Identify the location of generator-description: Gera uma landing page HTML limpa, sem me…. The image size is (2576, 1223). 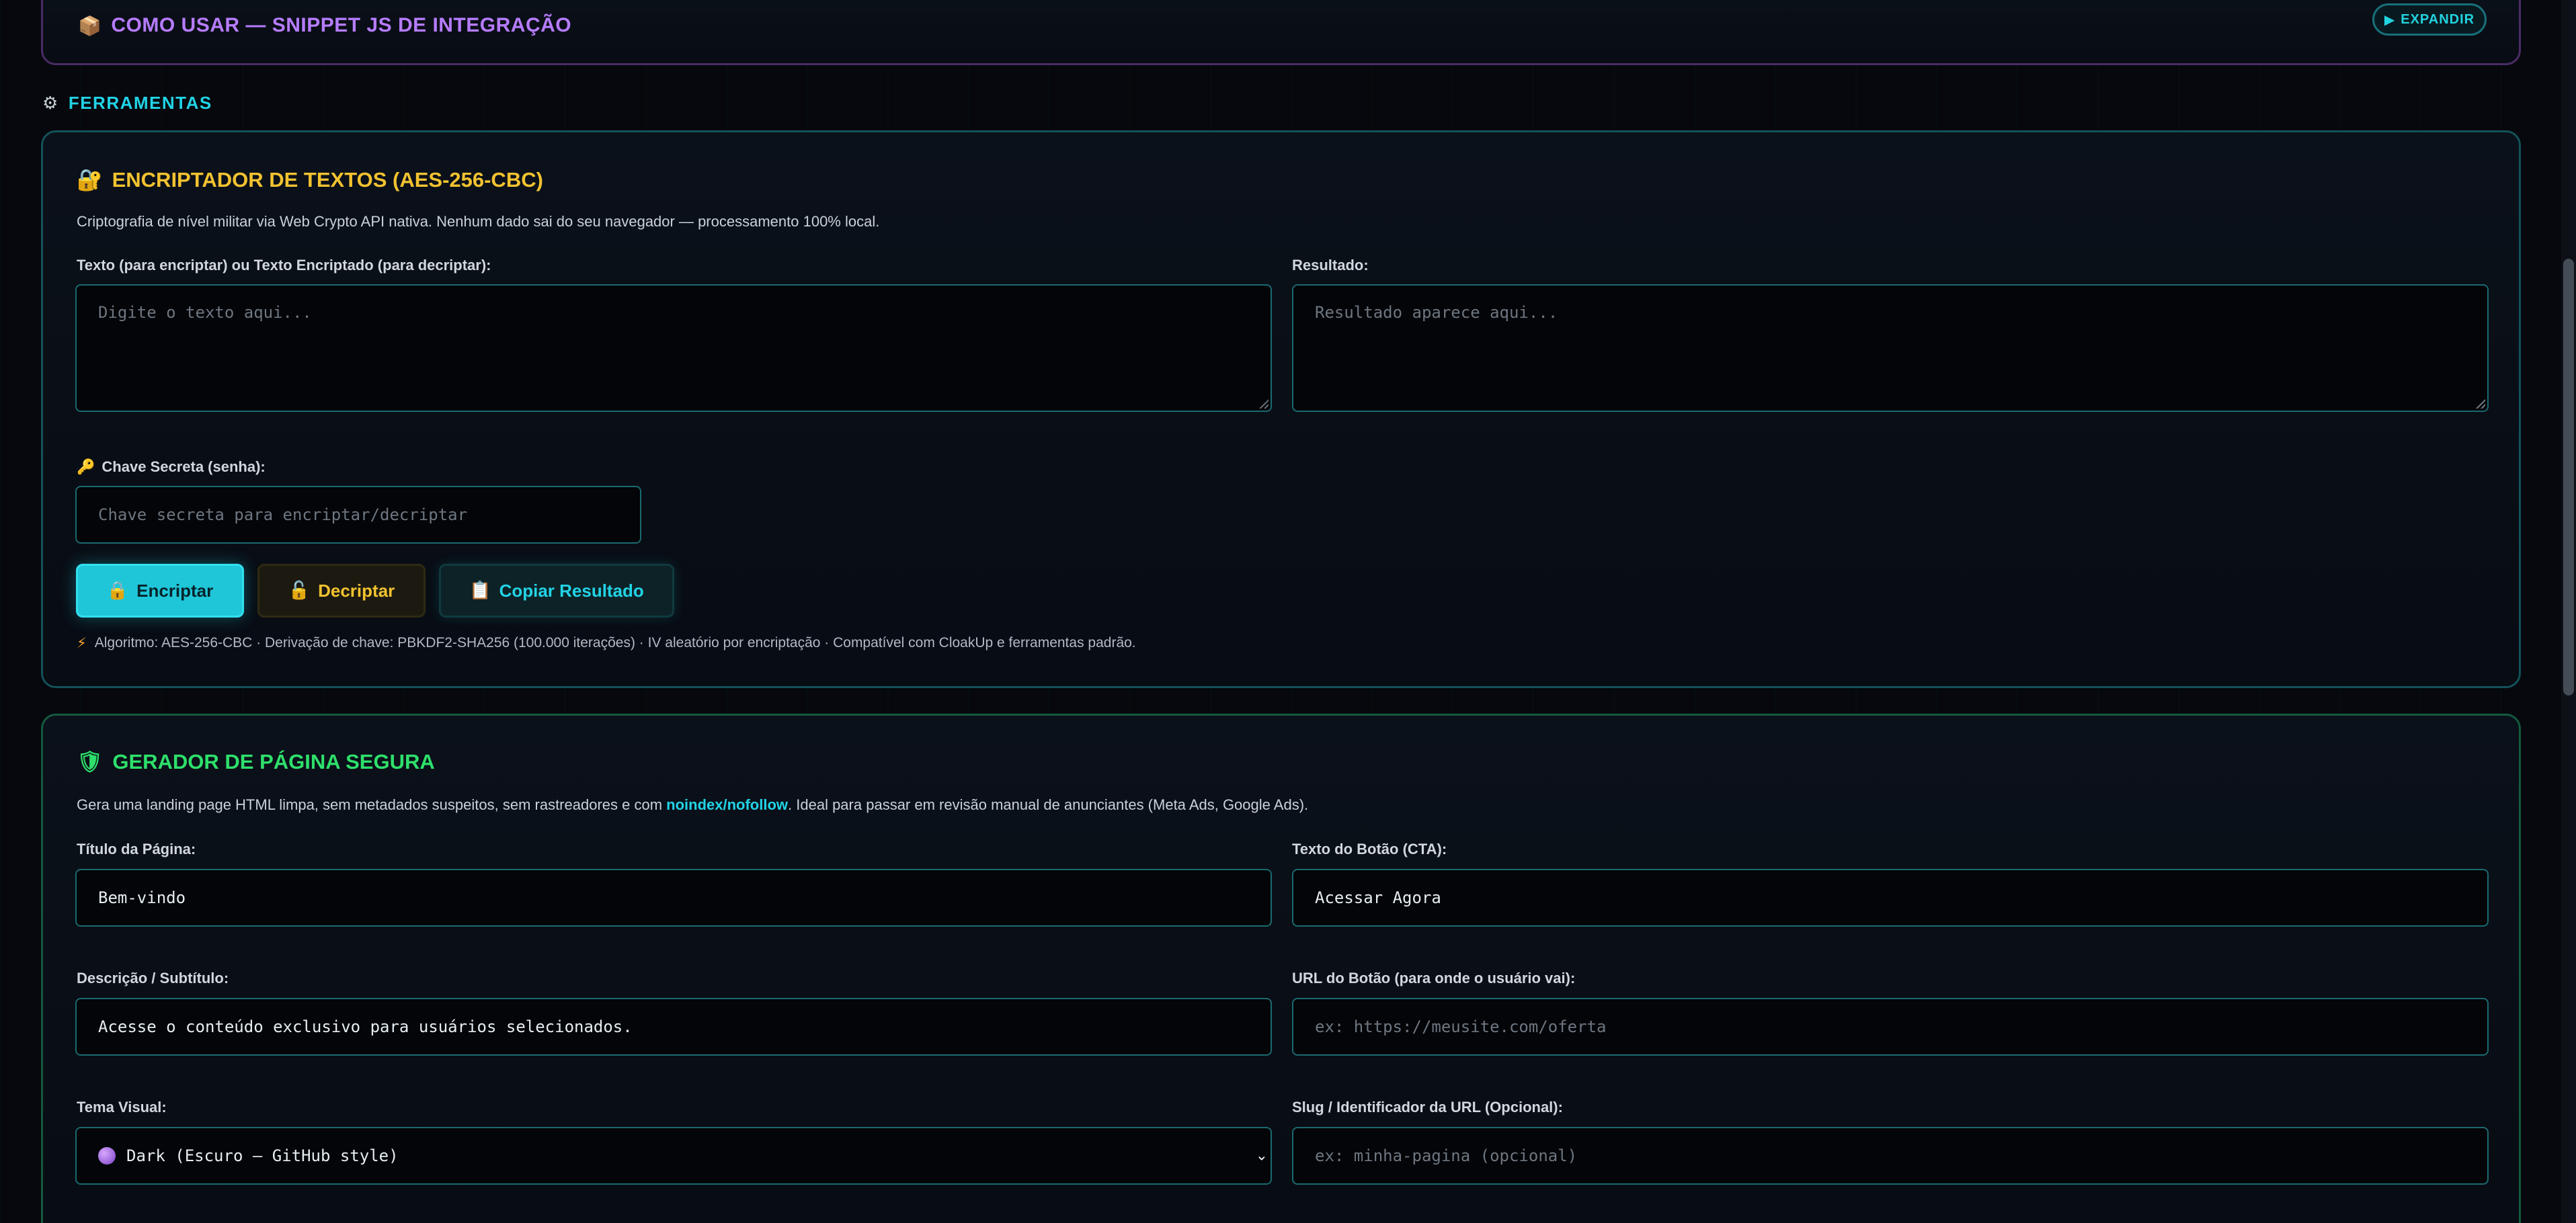
(692, 805).